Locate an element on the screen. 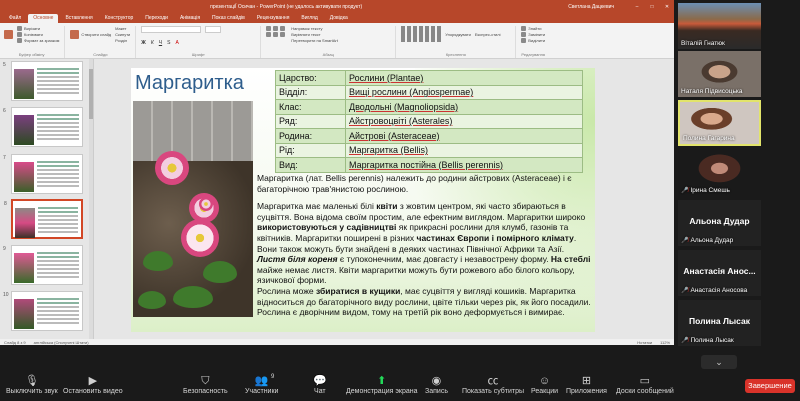  new-slide-button: Створити слайд is located at coordinates (90, 34).